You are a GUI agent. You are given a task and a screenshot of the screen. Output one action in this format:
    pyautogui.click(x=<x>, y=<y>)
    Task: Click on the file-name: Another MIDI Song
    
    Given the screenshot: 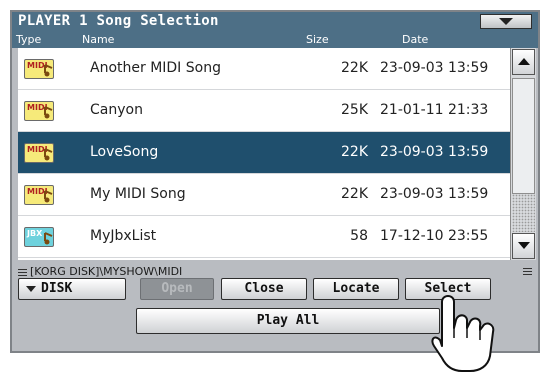 What is the action you would take?
    pyautogui.click(x=155, y=68)
    